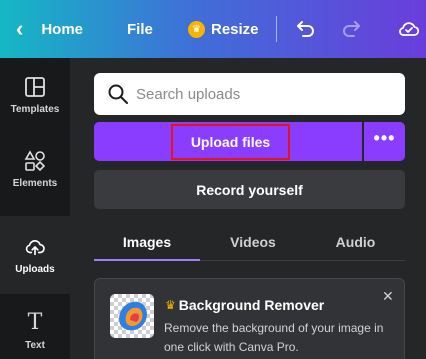  Describe the element at coordinates (132, 316) in the screenshot. I see `background-remover-thumbnail` at that location.